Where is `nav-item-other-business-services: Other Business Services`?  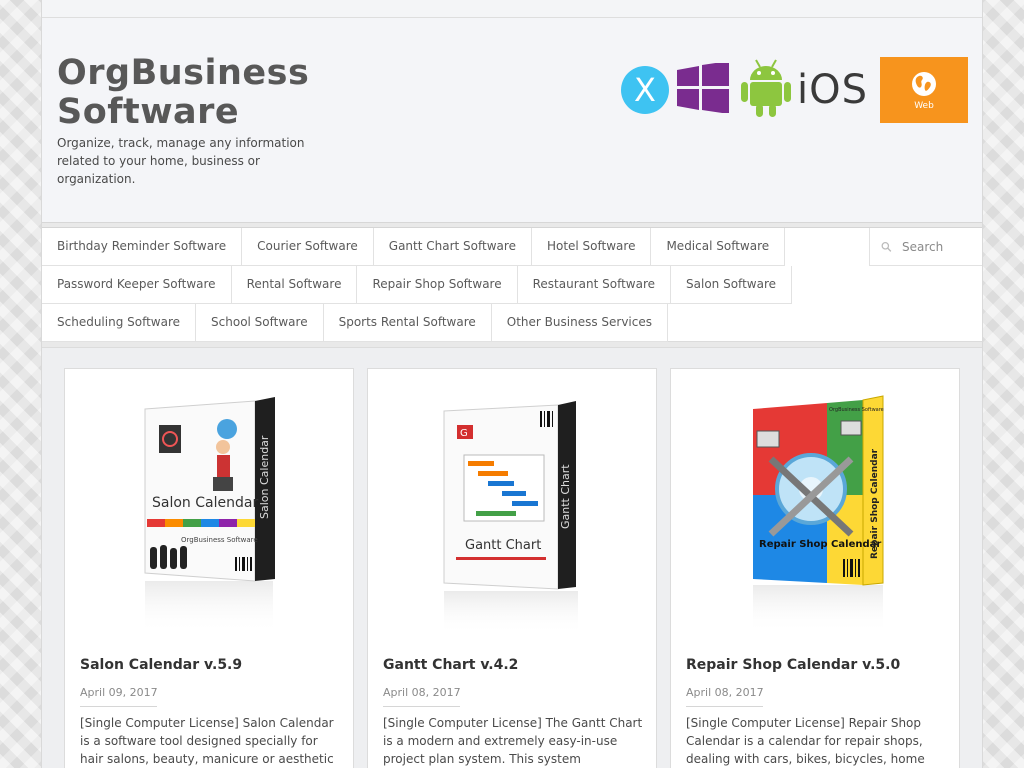
nav-item-other-business-services: Other Business Services is located at coordinates (579, 323).